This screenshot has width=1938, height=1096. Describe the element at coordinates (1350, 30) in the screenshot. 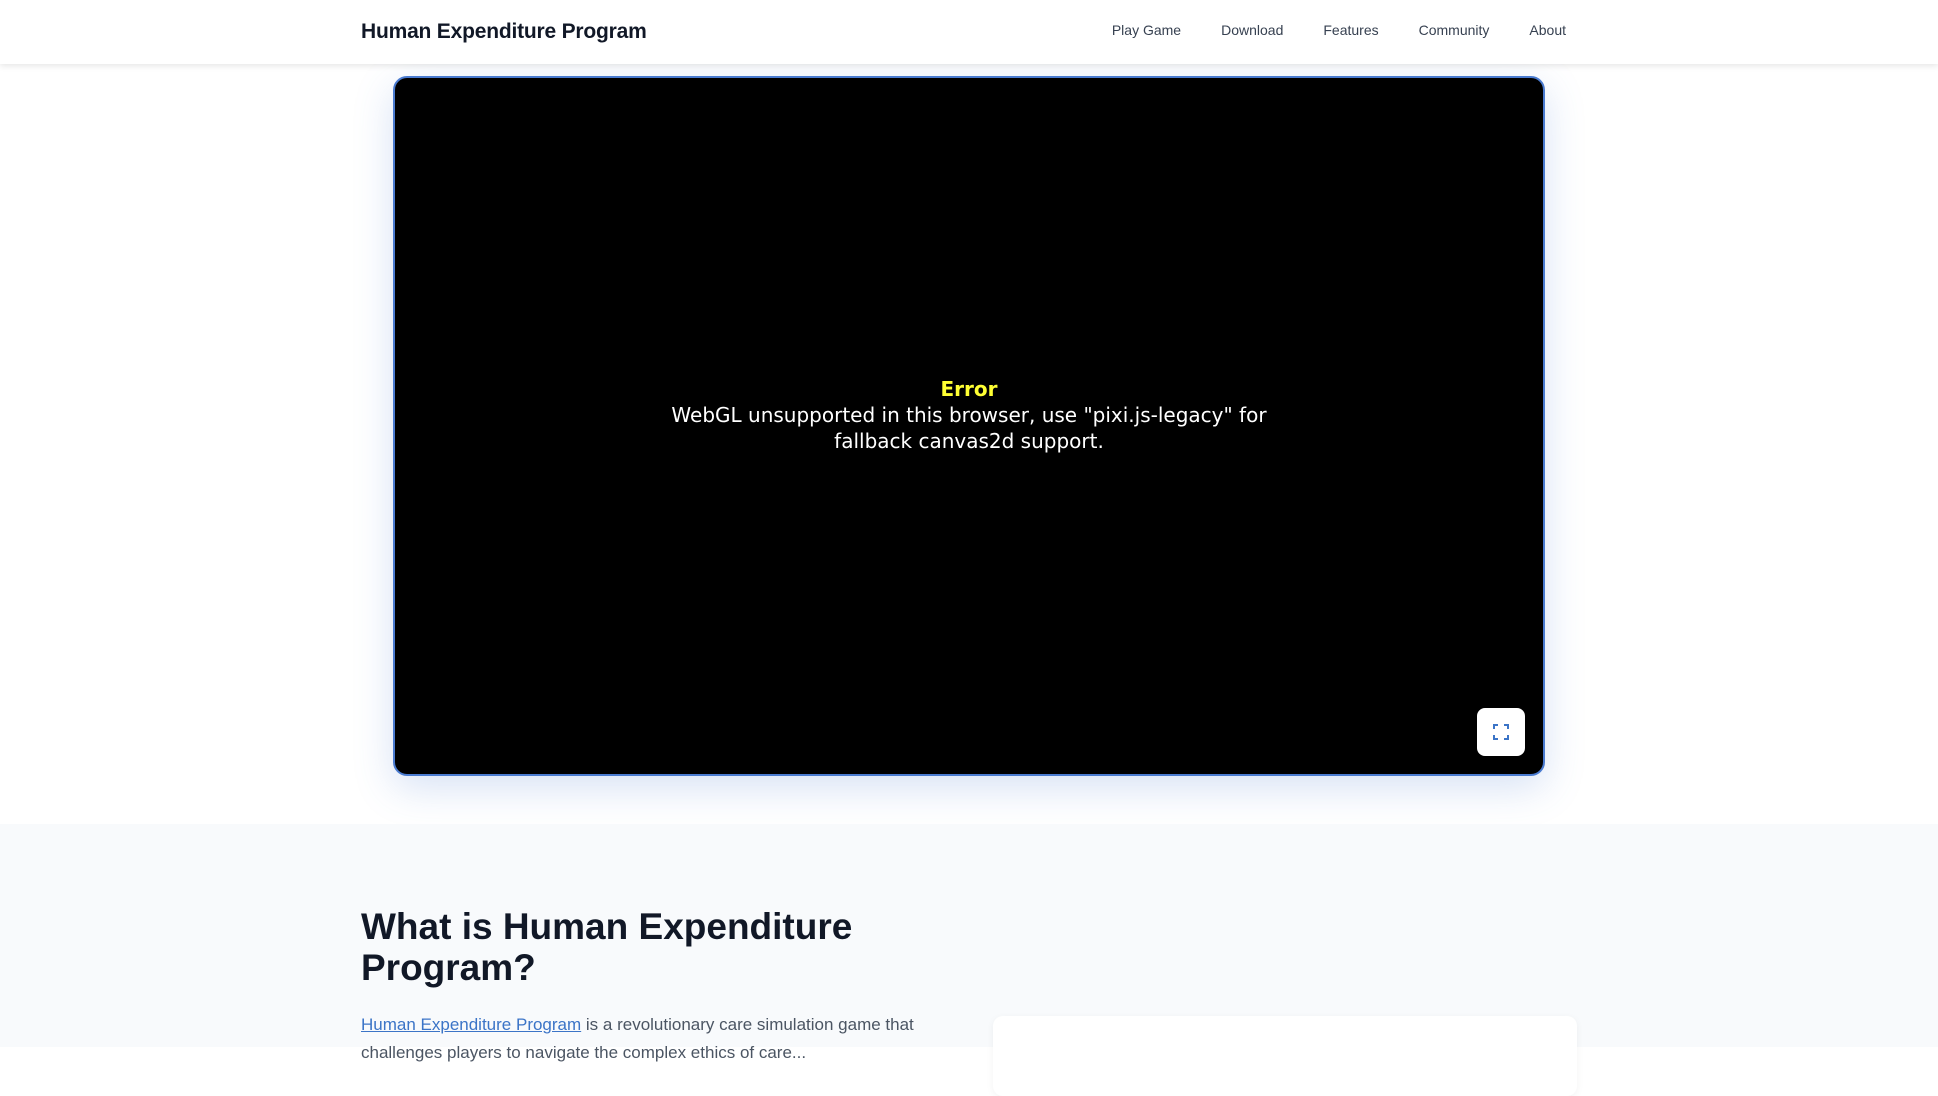

I see `nav-features: Features` at that location.